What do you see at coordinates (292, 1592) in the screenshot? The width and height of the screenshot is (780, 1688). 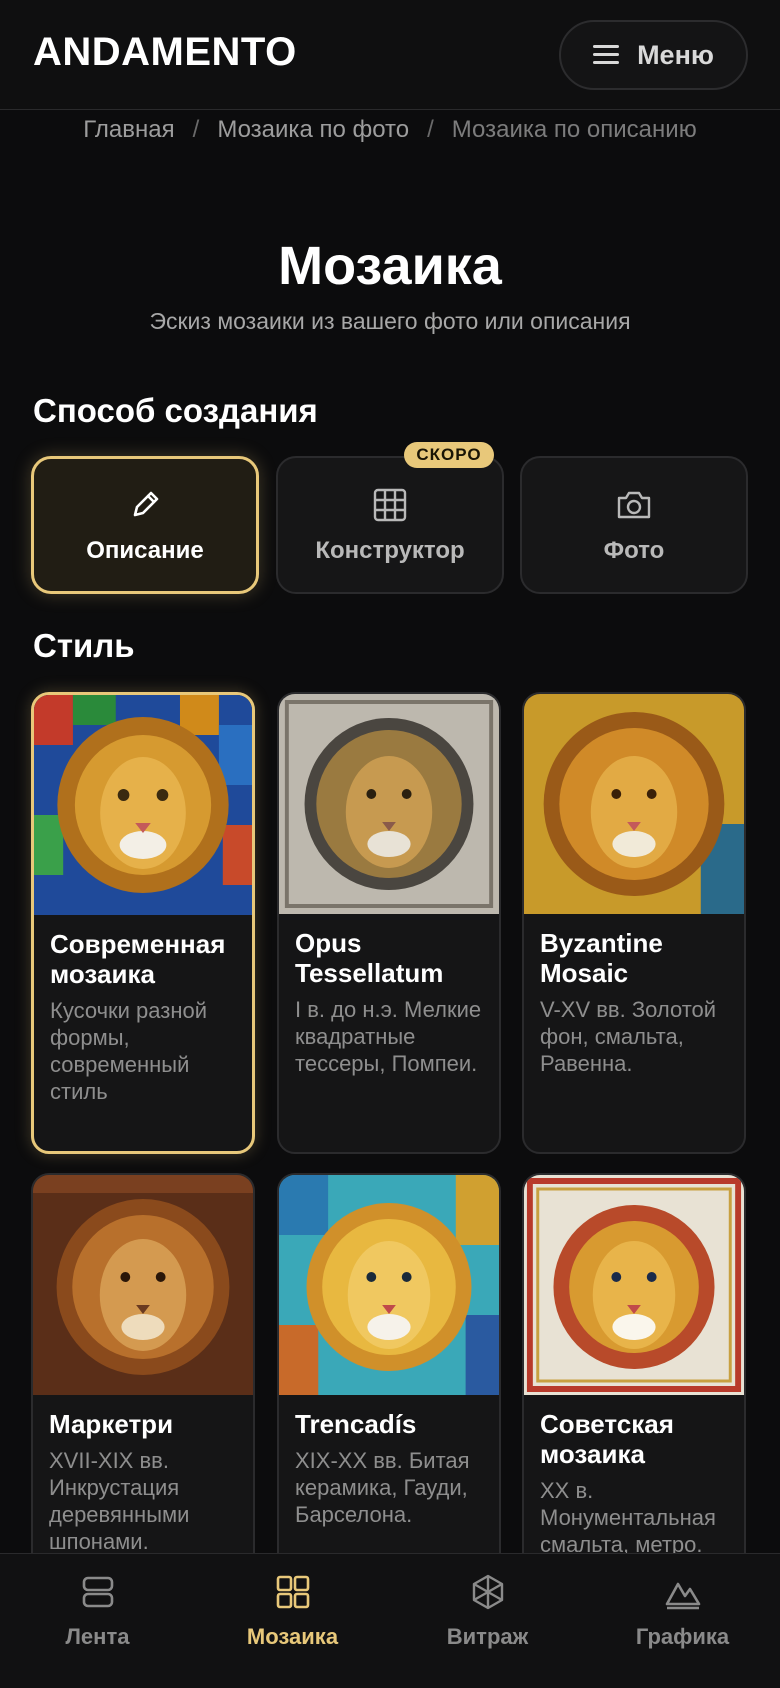 I see `mosaic-grid-icon` at bounding box center [292, 1592].